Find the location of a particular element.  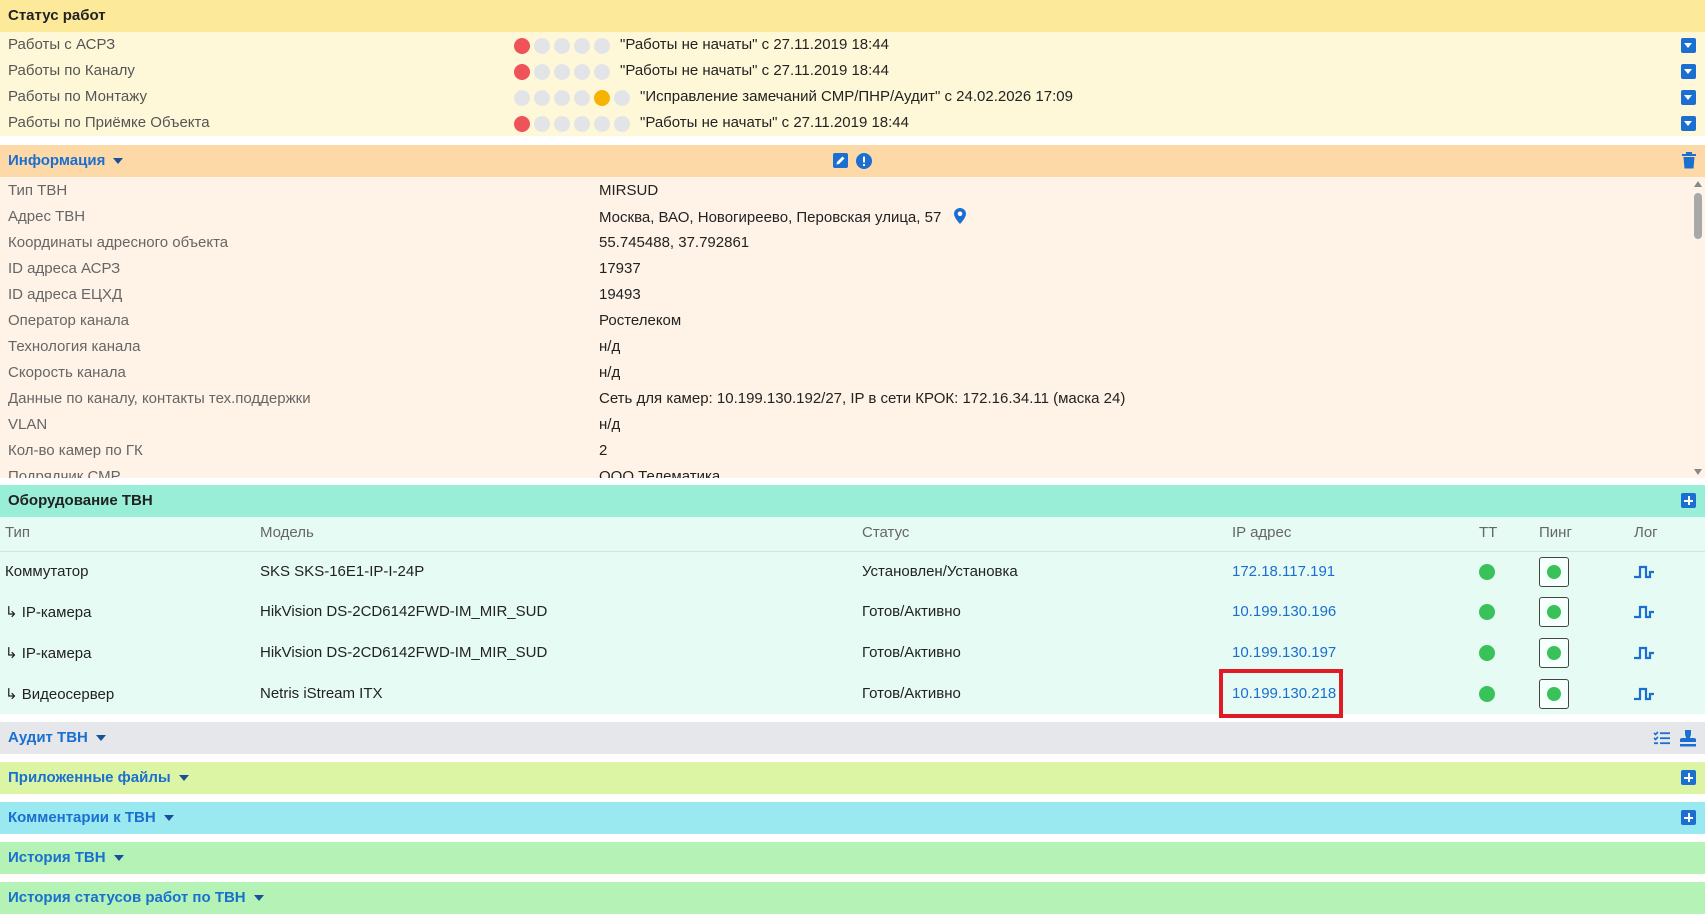

files-title: Приложенные файлы is located at coordinates (98, 777).